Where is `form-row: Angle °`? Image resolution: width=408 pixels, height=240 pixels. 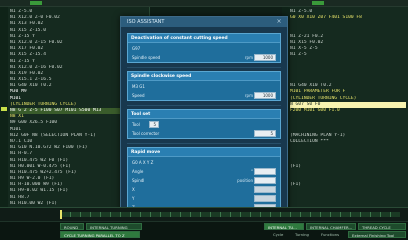 form-row: Angle ° is located at coordinates (204, 171).